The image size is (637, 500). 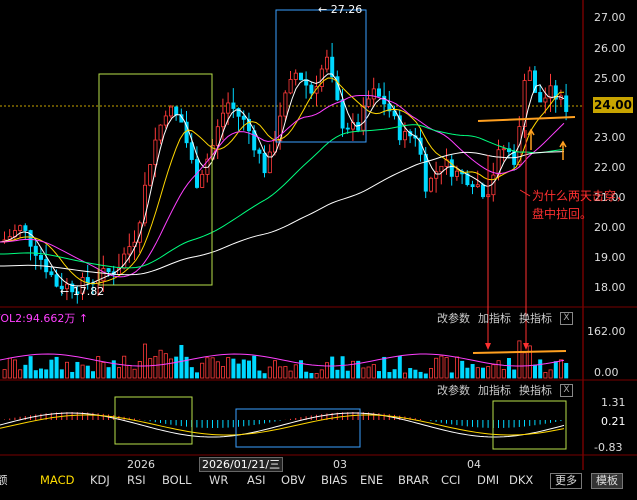 What do you see at coordinates (521, 480) in the screenshot?
I see `tab-dkx: DKX` at bounding box center [521, 480].